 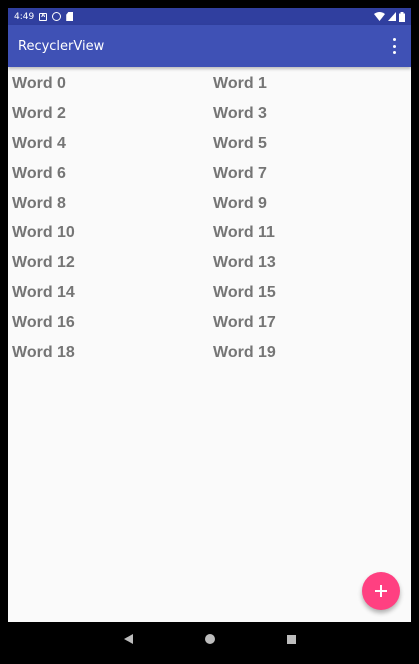 What do you see at coordinates (108, 144) in the screenshot?
I see `list-item: Word 4` at bounding box center [108, 144].